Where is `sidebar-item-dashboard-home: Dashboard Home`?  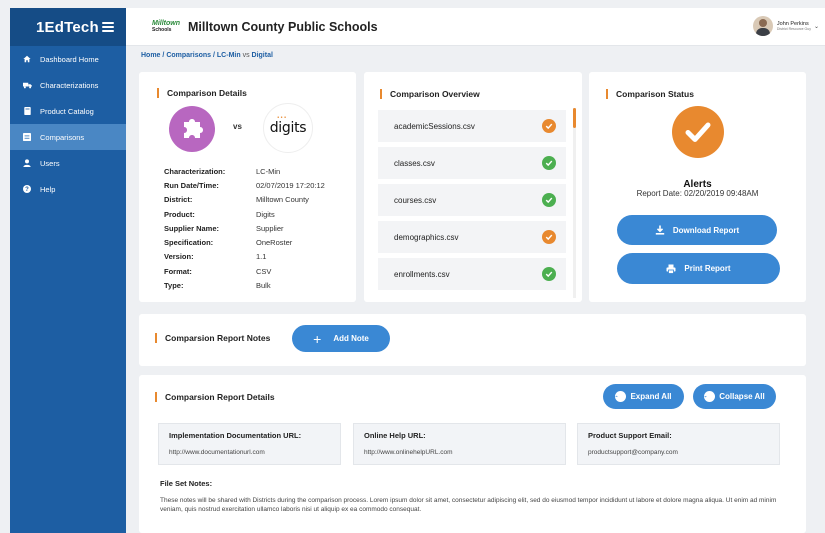
sidebar-item-dashboard-home: Dashboard Home is located at coordinates (68, 59).